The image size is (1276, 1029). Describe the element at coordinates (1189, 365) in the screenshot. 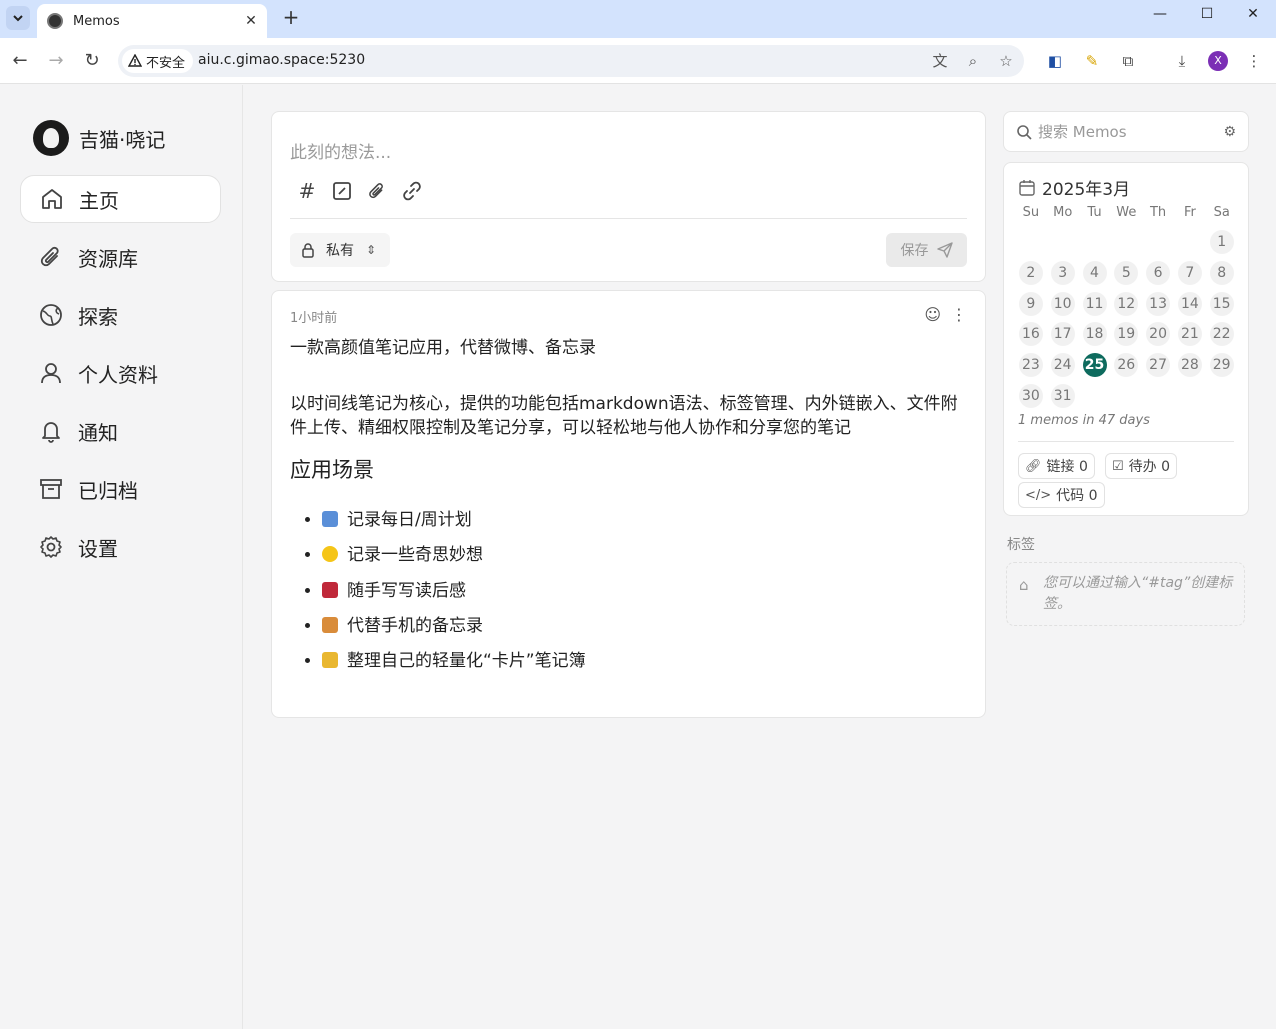

I see `calendar-day: 28` at that location.